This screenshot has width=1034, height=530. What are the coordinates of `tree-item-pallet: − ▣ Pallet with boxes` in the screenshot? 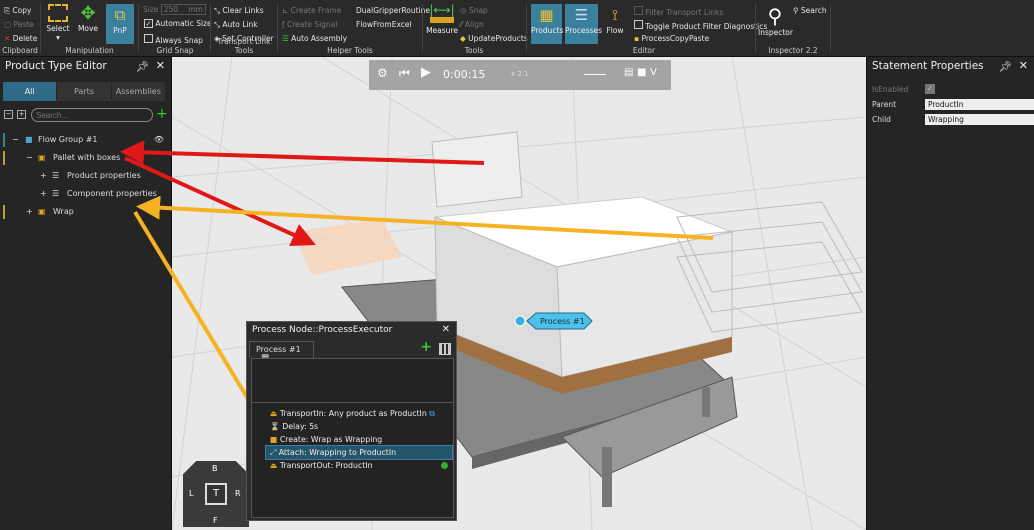 It's located at (86, 158).